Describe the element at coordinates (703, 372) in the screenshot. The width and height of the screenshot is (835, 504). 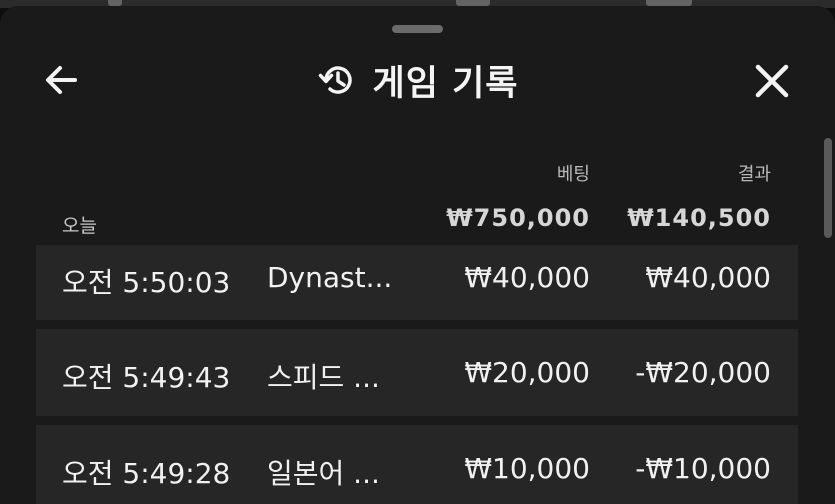
I see `row-result-amount: -₩20,000` at that location.